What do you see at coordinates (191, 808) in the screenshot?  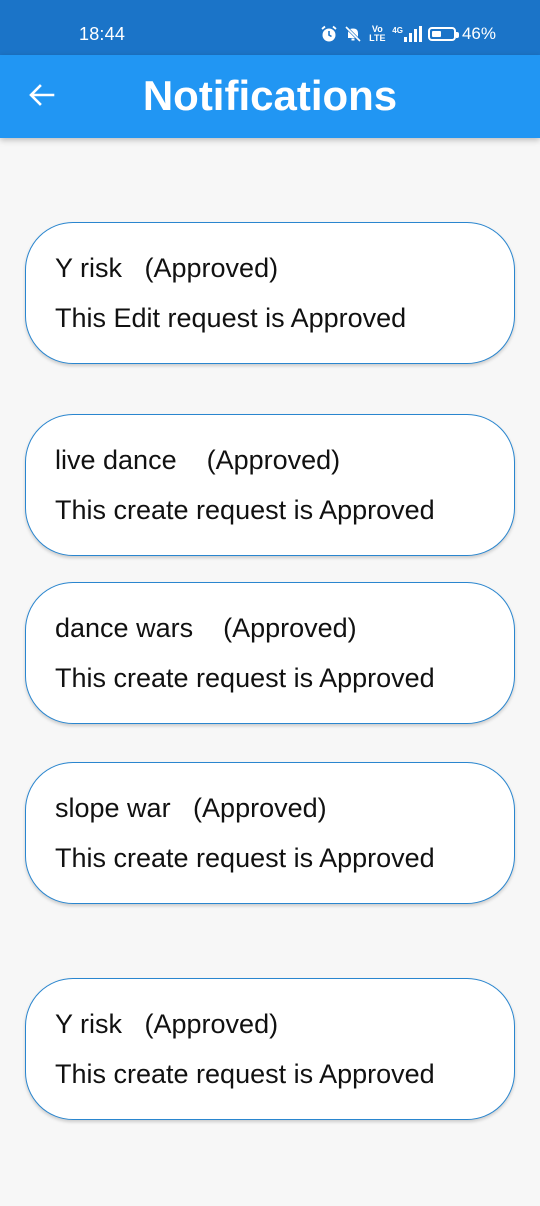 I see `notification-title: slope war (Approved)` at bounding box center [191, 808].